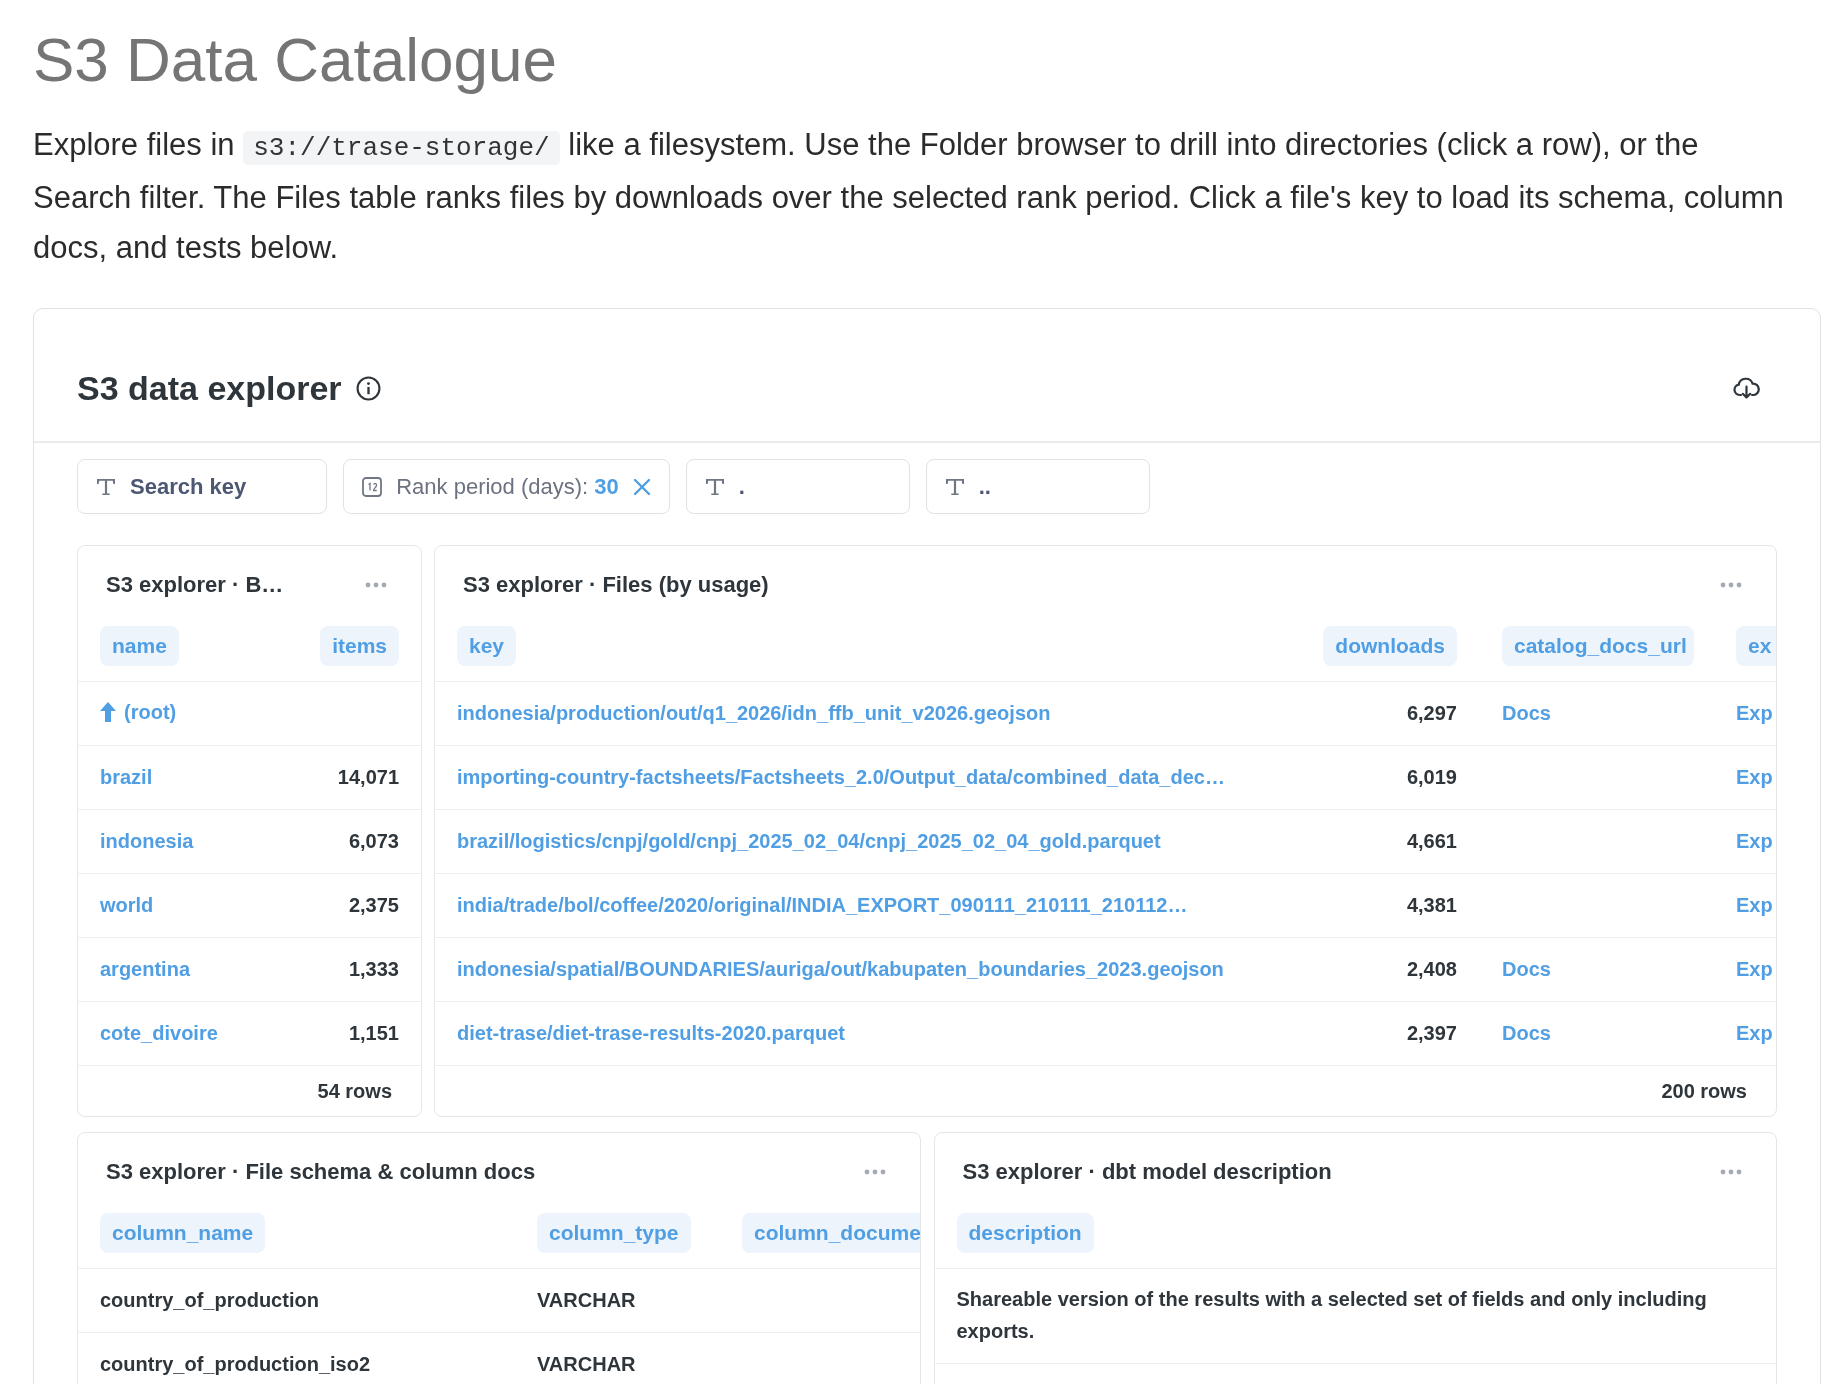 The width and height of the screenshot is (1835, 1384). I want to click on table-cell: 1,151, so click(373, 1033).